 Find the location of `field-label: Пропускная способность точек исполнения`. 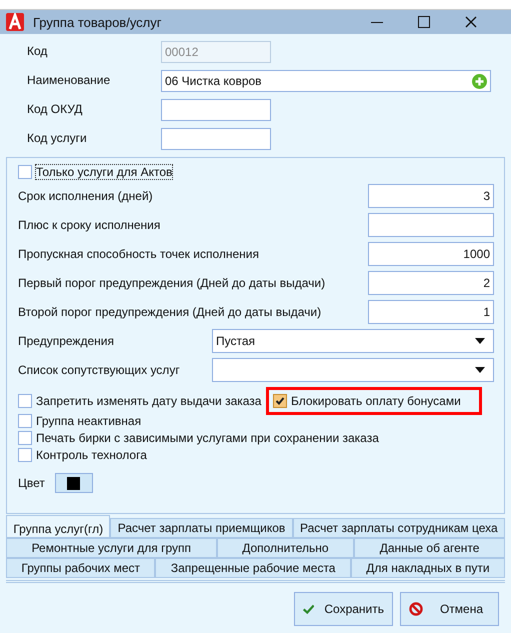

field-label: Пропускная способность точек исполнения is located at coordinates (138, 254).